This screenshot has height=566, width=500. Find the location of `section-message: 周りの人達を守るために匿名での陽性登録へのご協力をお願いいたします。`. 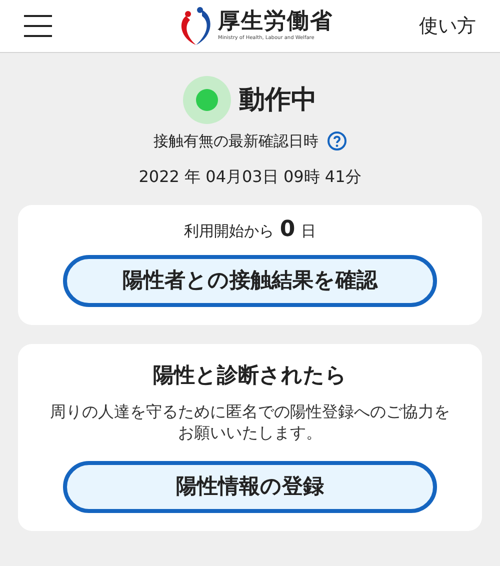

section-message: 周りの人達を守るために匿名での陽性登録へのご協力をお願いいたします。 is located at coordinates (250, 422).